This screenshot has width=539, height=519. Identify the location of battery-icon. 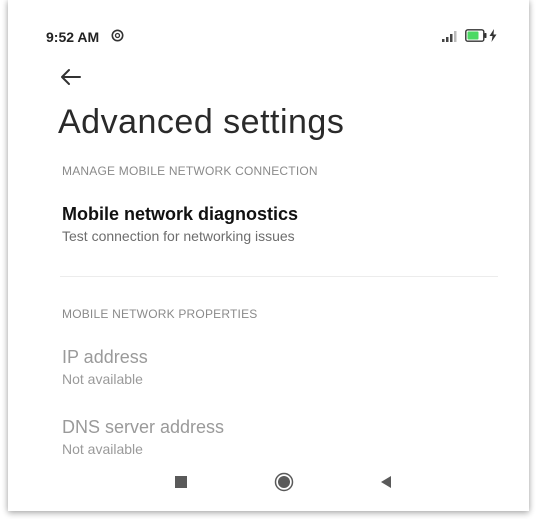
(476, 35).